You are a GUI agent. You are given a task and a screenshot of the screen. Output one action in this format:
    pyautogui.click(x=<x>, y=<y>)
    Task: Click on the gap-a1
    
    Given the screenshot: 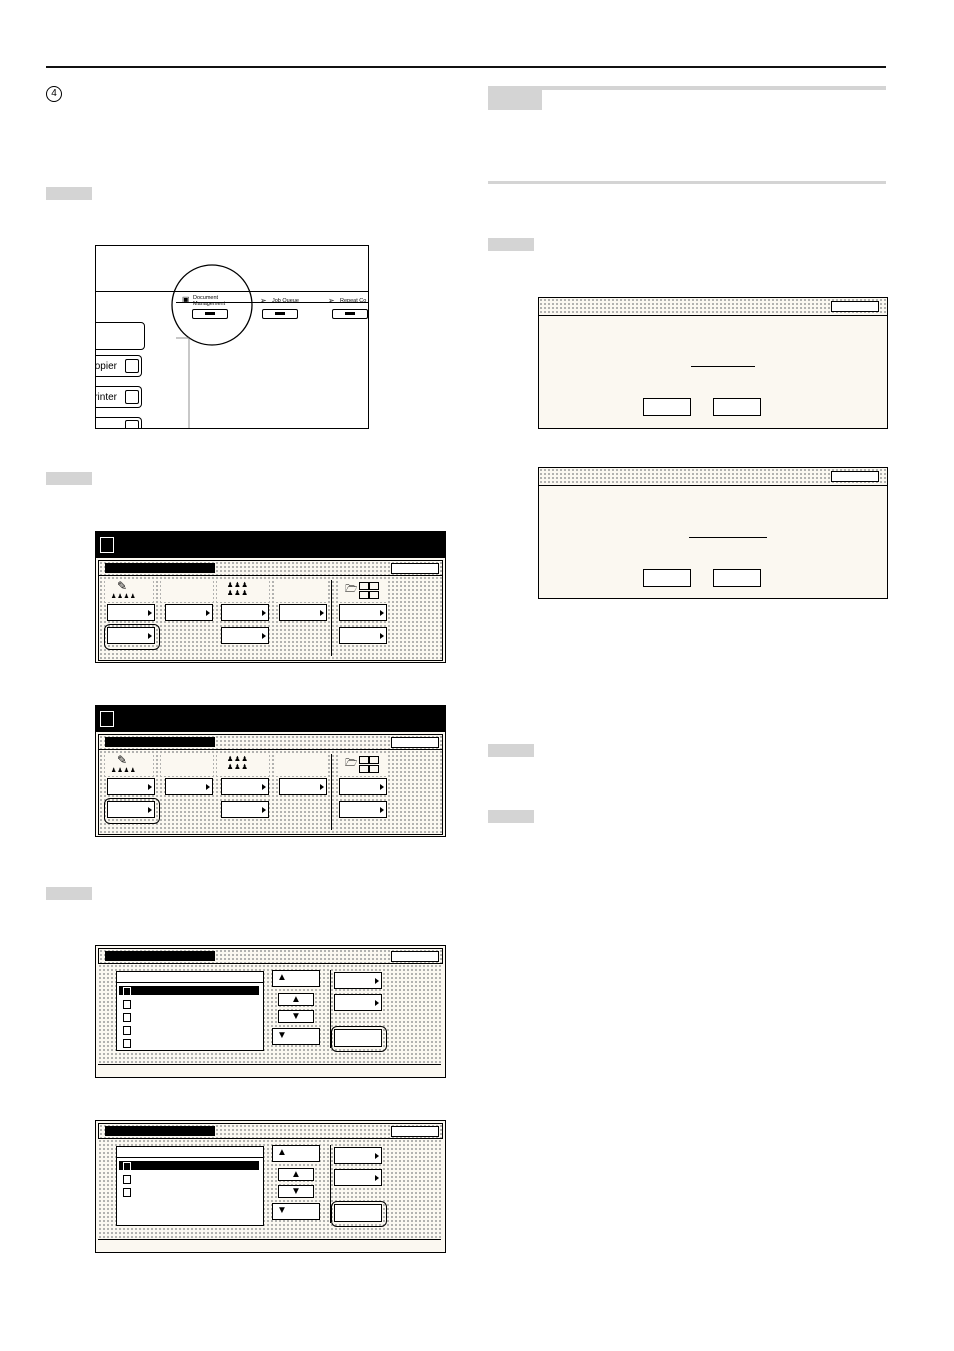 What is the action you would take?
    pyautogui.click(x=187, y=591)
    